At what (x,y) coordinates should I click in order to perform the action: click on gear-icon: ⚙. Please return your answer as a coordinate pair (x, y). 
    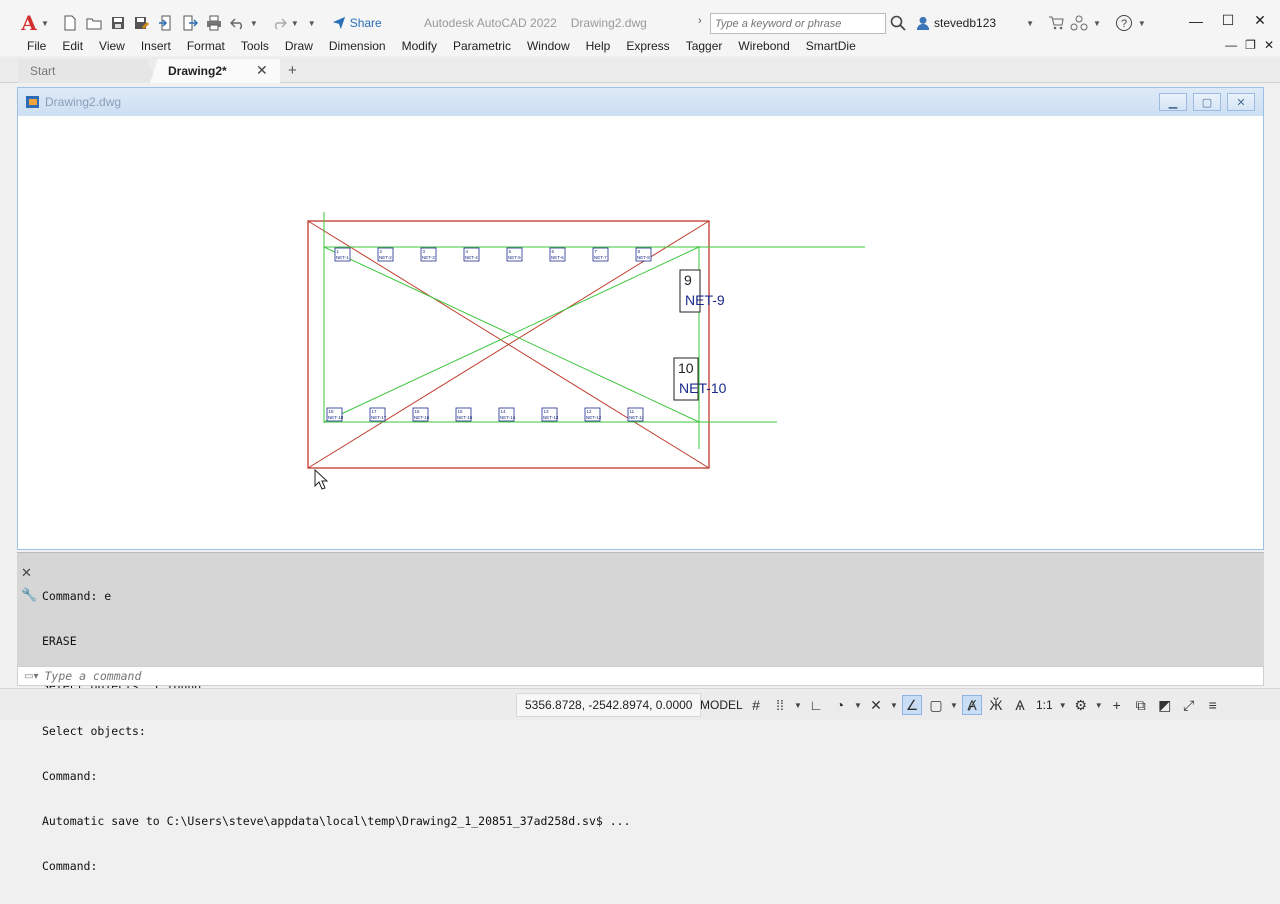
    Looking at the image, I should click on (1081, 705).